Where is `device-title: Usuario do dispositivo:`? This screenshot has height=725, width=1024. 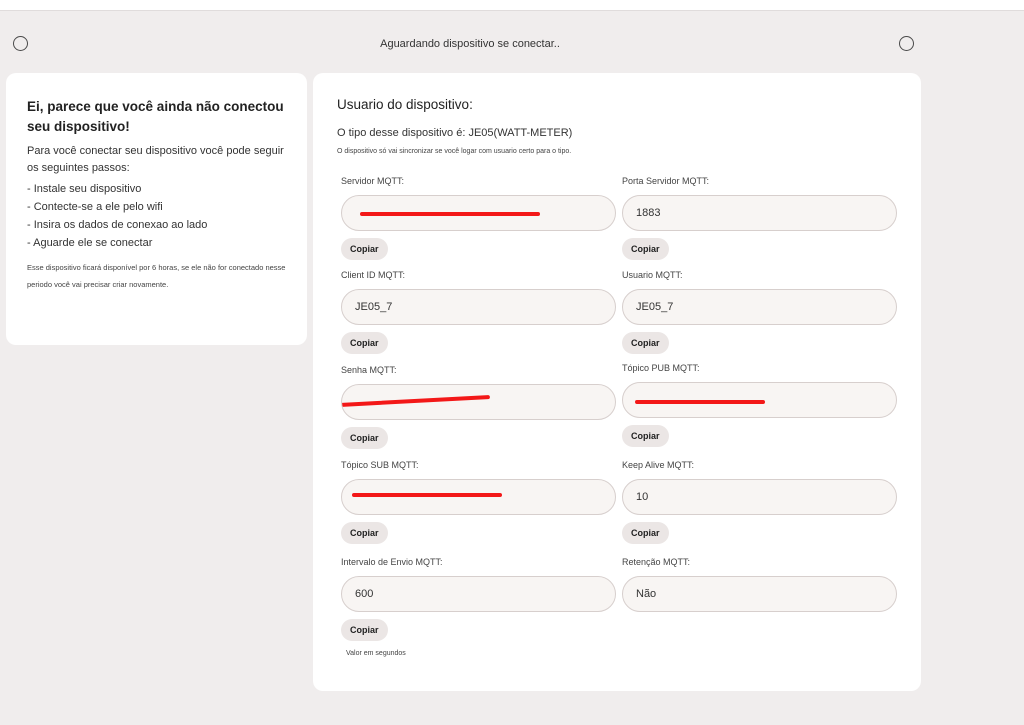
device-title: Usuario do dispositivo: is located at coordinates (405, 104).